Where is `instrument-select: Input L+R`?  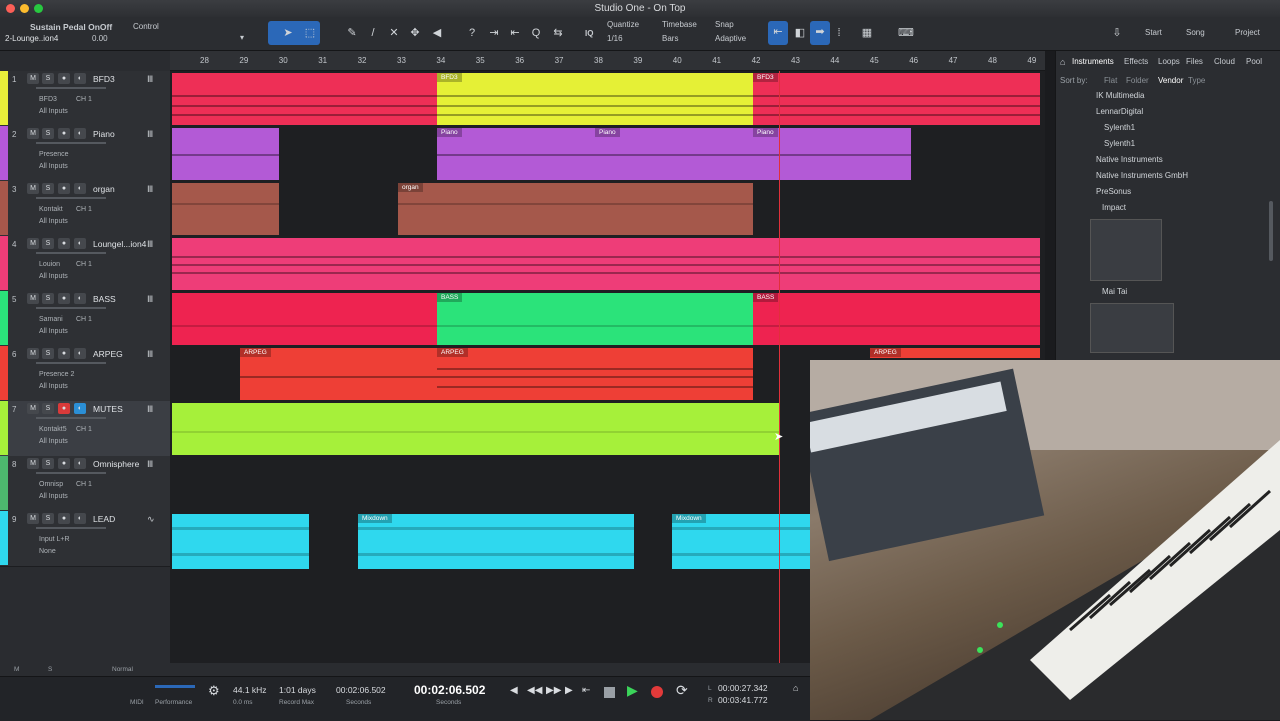
instrument-select: Input L+R is located at coordinates (54, 539).